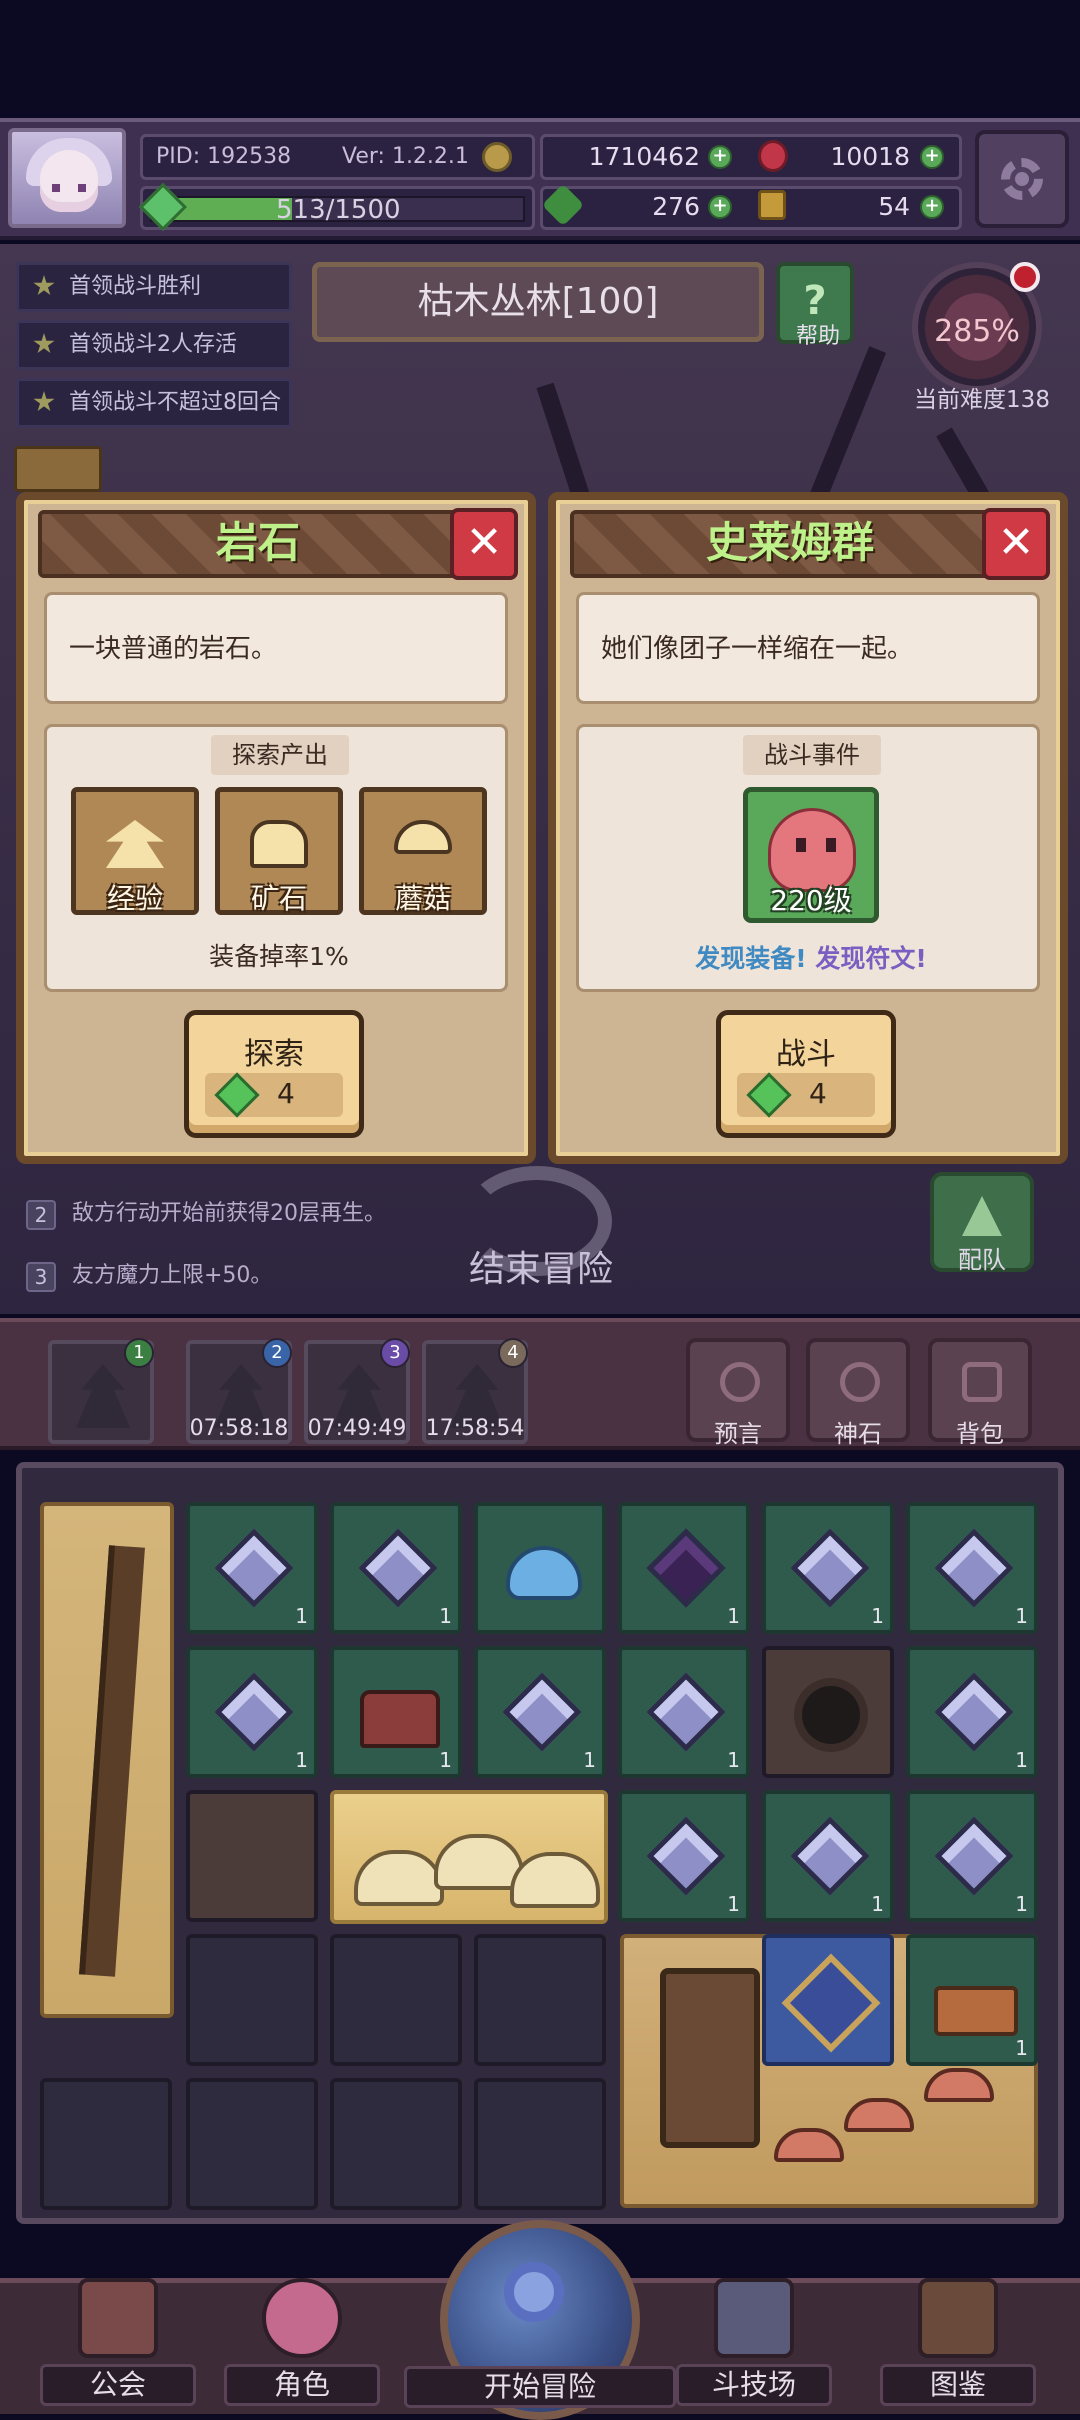 This screenshot has height=2420, width=1080. Describe the element at coordinates (740, 1382) in the screenshot. I see `crystal-ball-icon` at that location.